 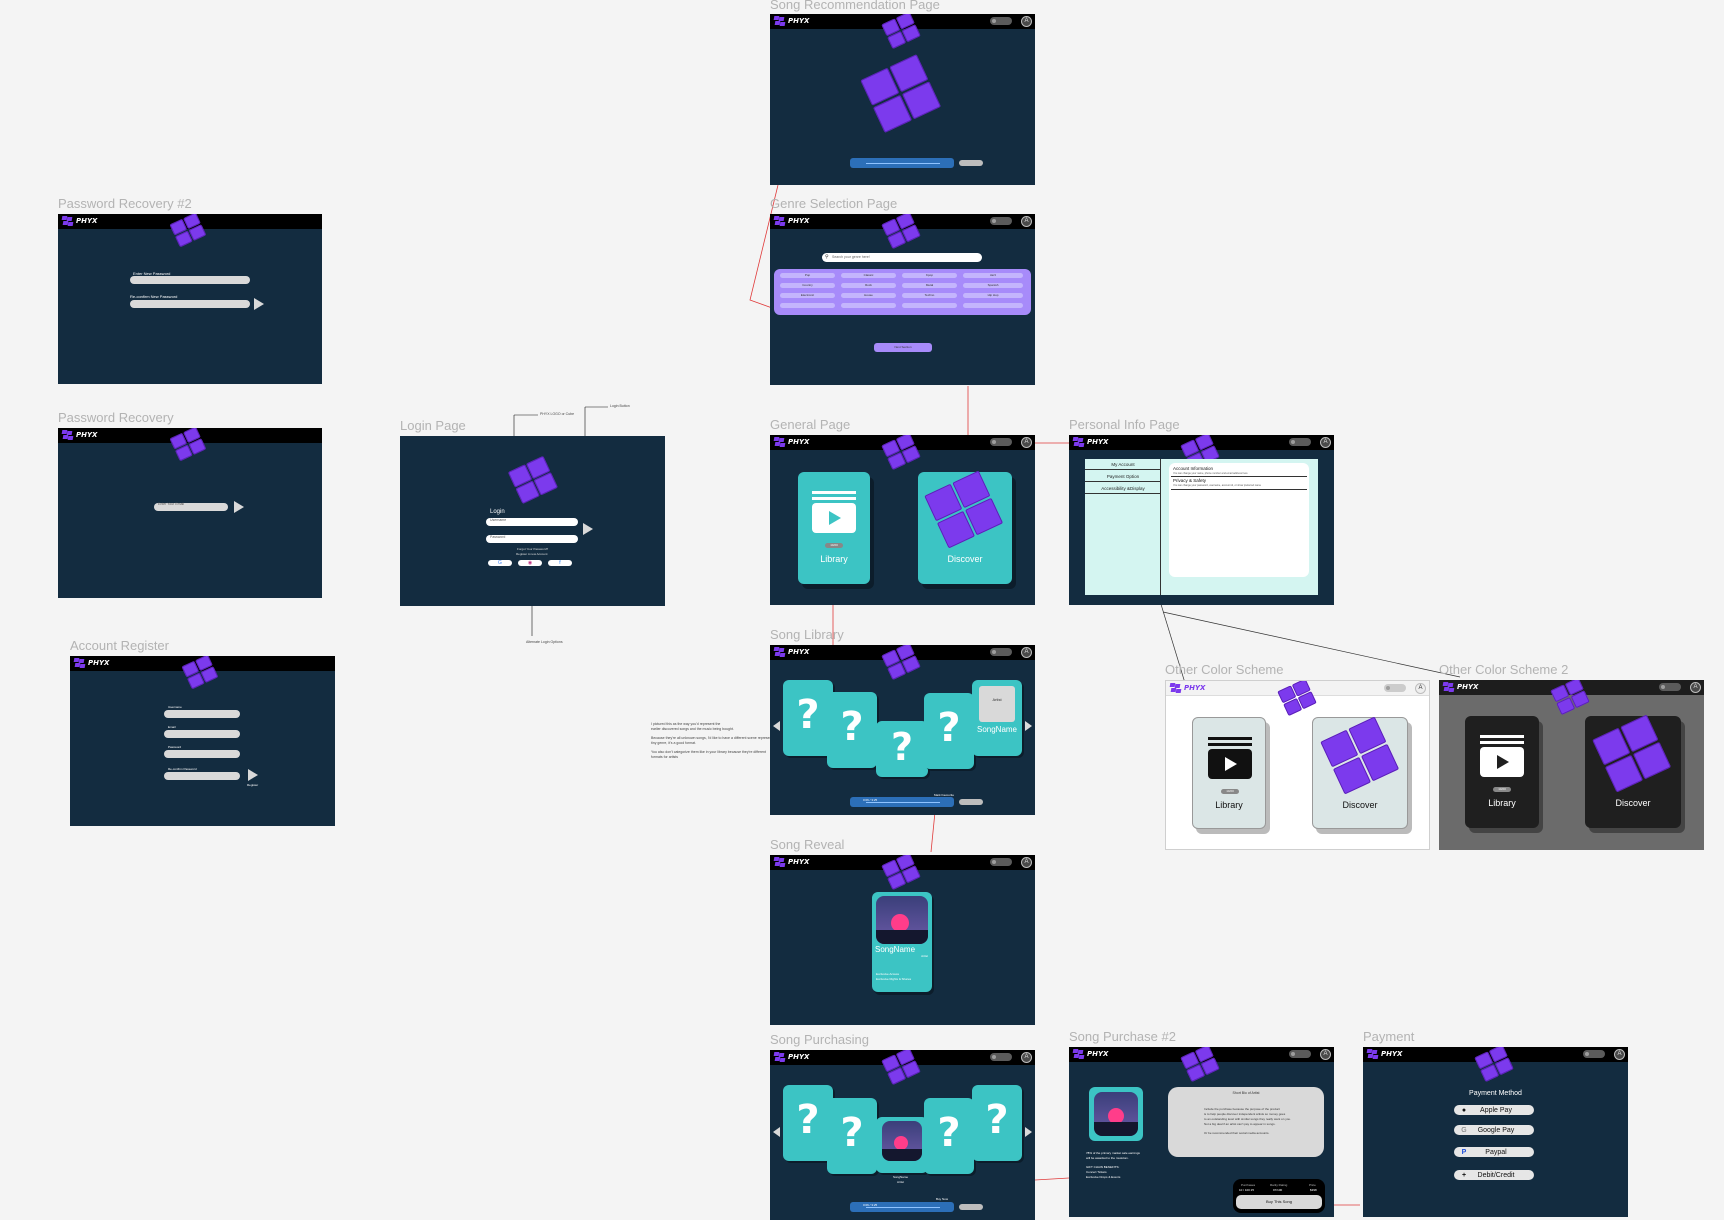 What do you see at coordinates (202, 776) in the screenshot?
I see `register-confirm-input` at bounding box center [202, 776].